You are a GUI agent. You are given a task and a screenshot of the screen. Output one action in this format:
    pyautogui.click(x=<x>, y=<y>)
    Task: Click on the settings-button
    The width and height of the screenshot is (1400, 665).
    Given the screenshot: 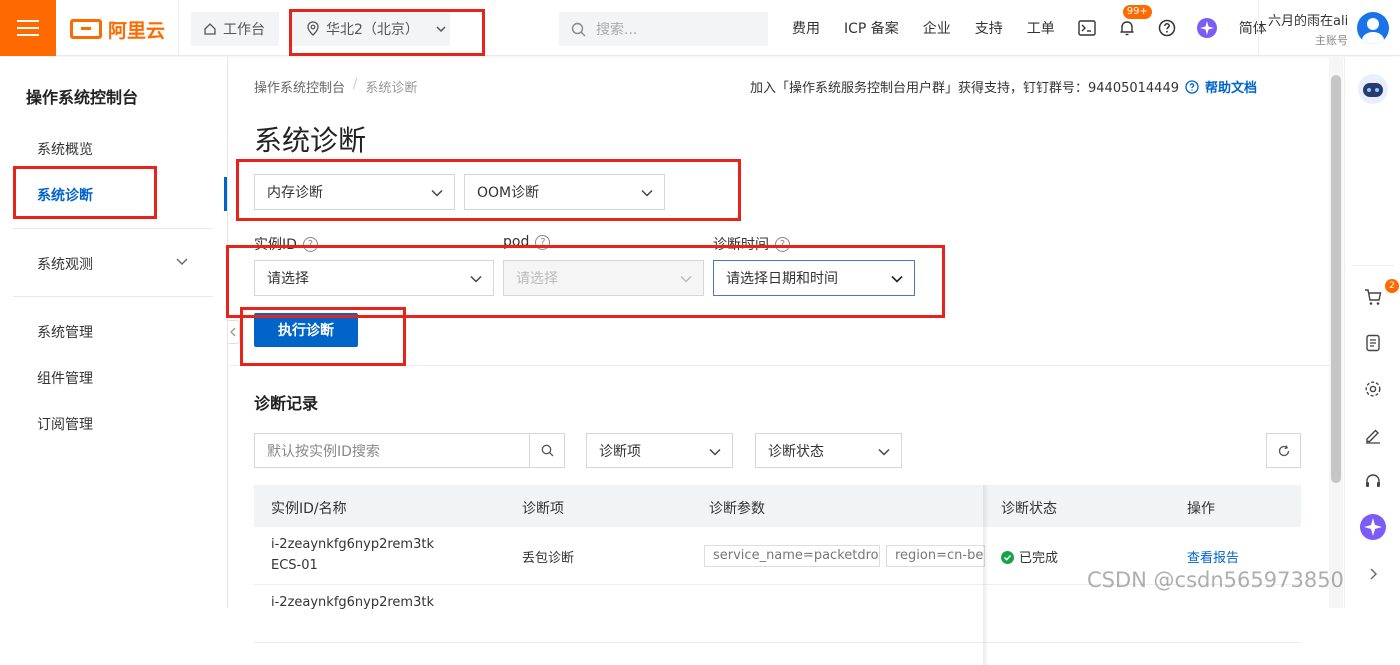 What is the action you would take?
    pyautogui.click(x=1373, y=389)
    